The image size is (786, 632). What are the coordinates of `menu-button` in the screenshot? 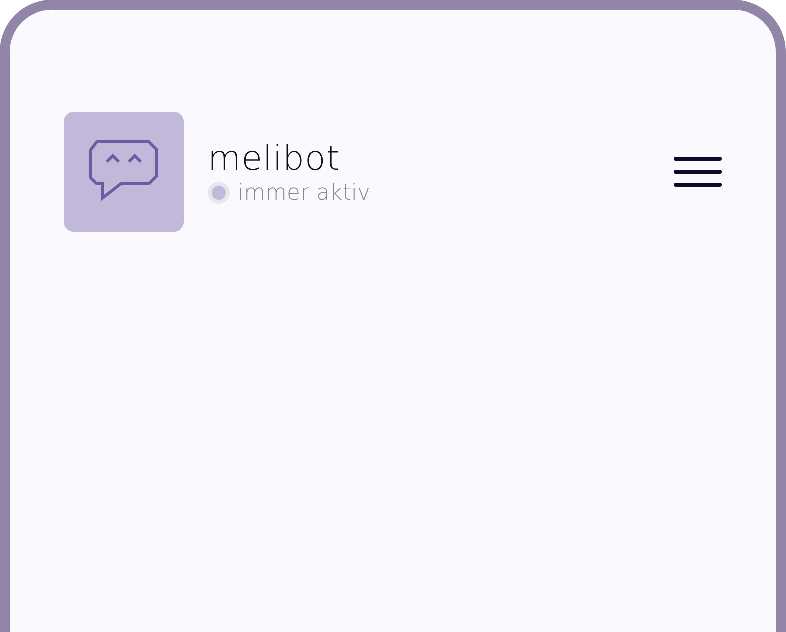 It's located at (698, 172).